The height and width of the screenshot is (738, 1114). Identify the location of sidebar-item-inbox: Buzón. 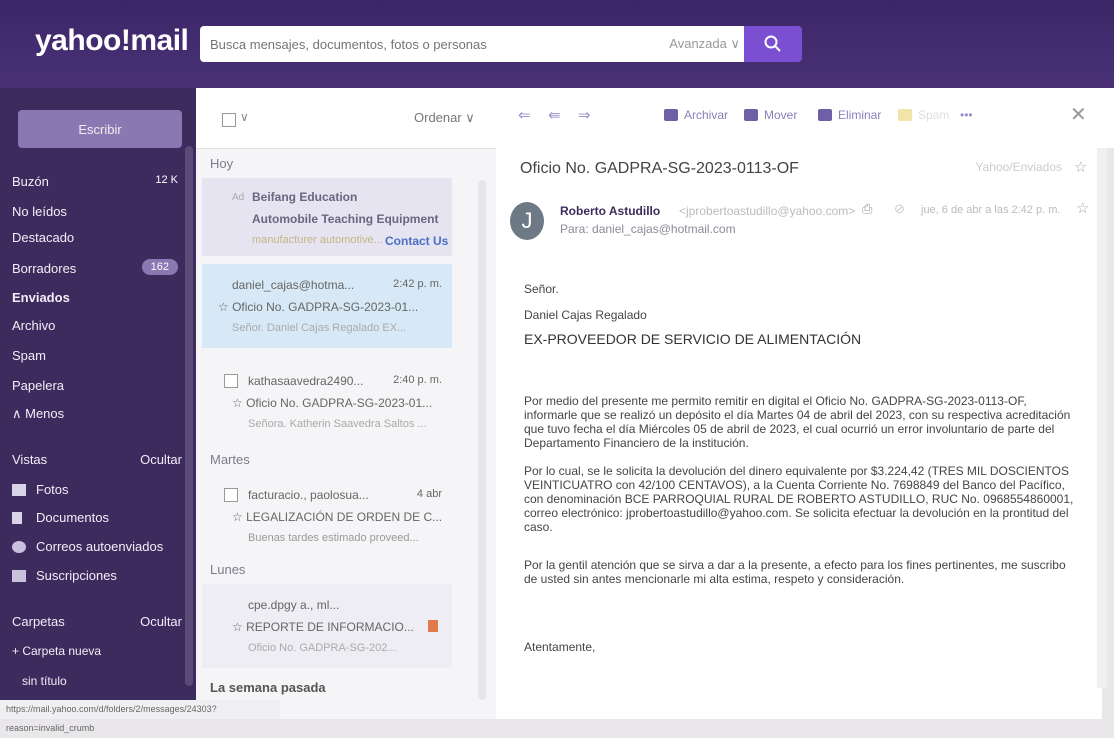
(30, 181).